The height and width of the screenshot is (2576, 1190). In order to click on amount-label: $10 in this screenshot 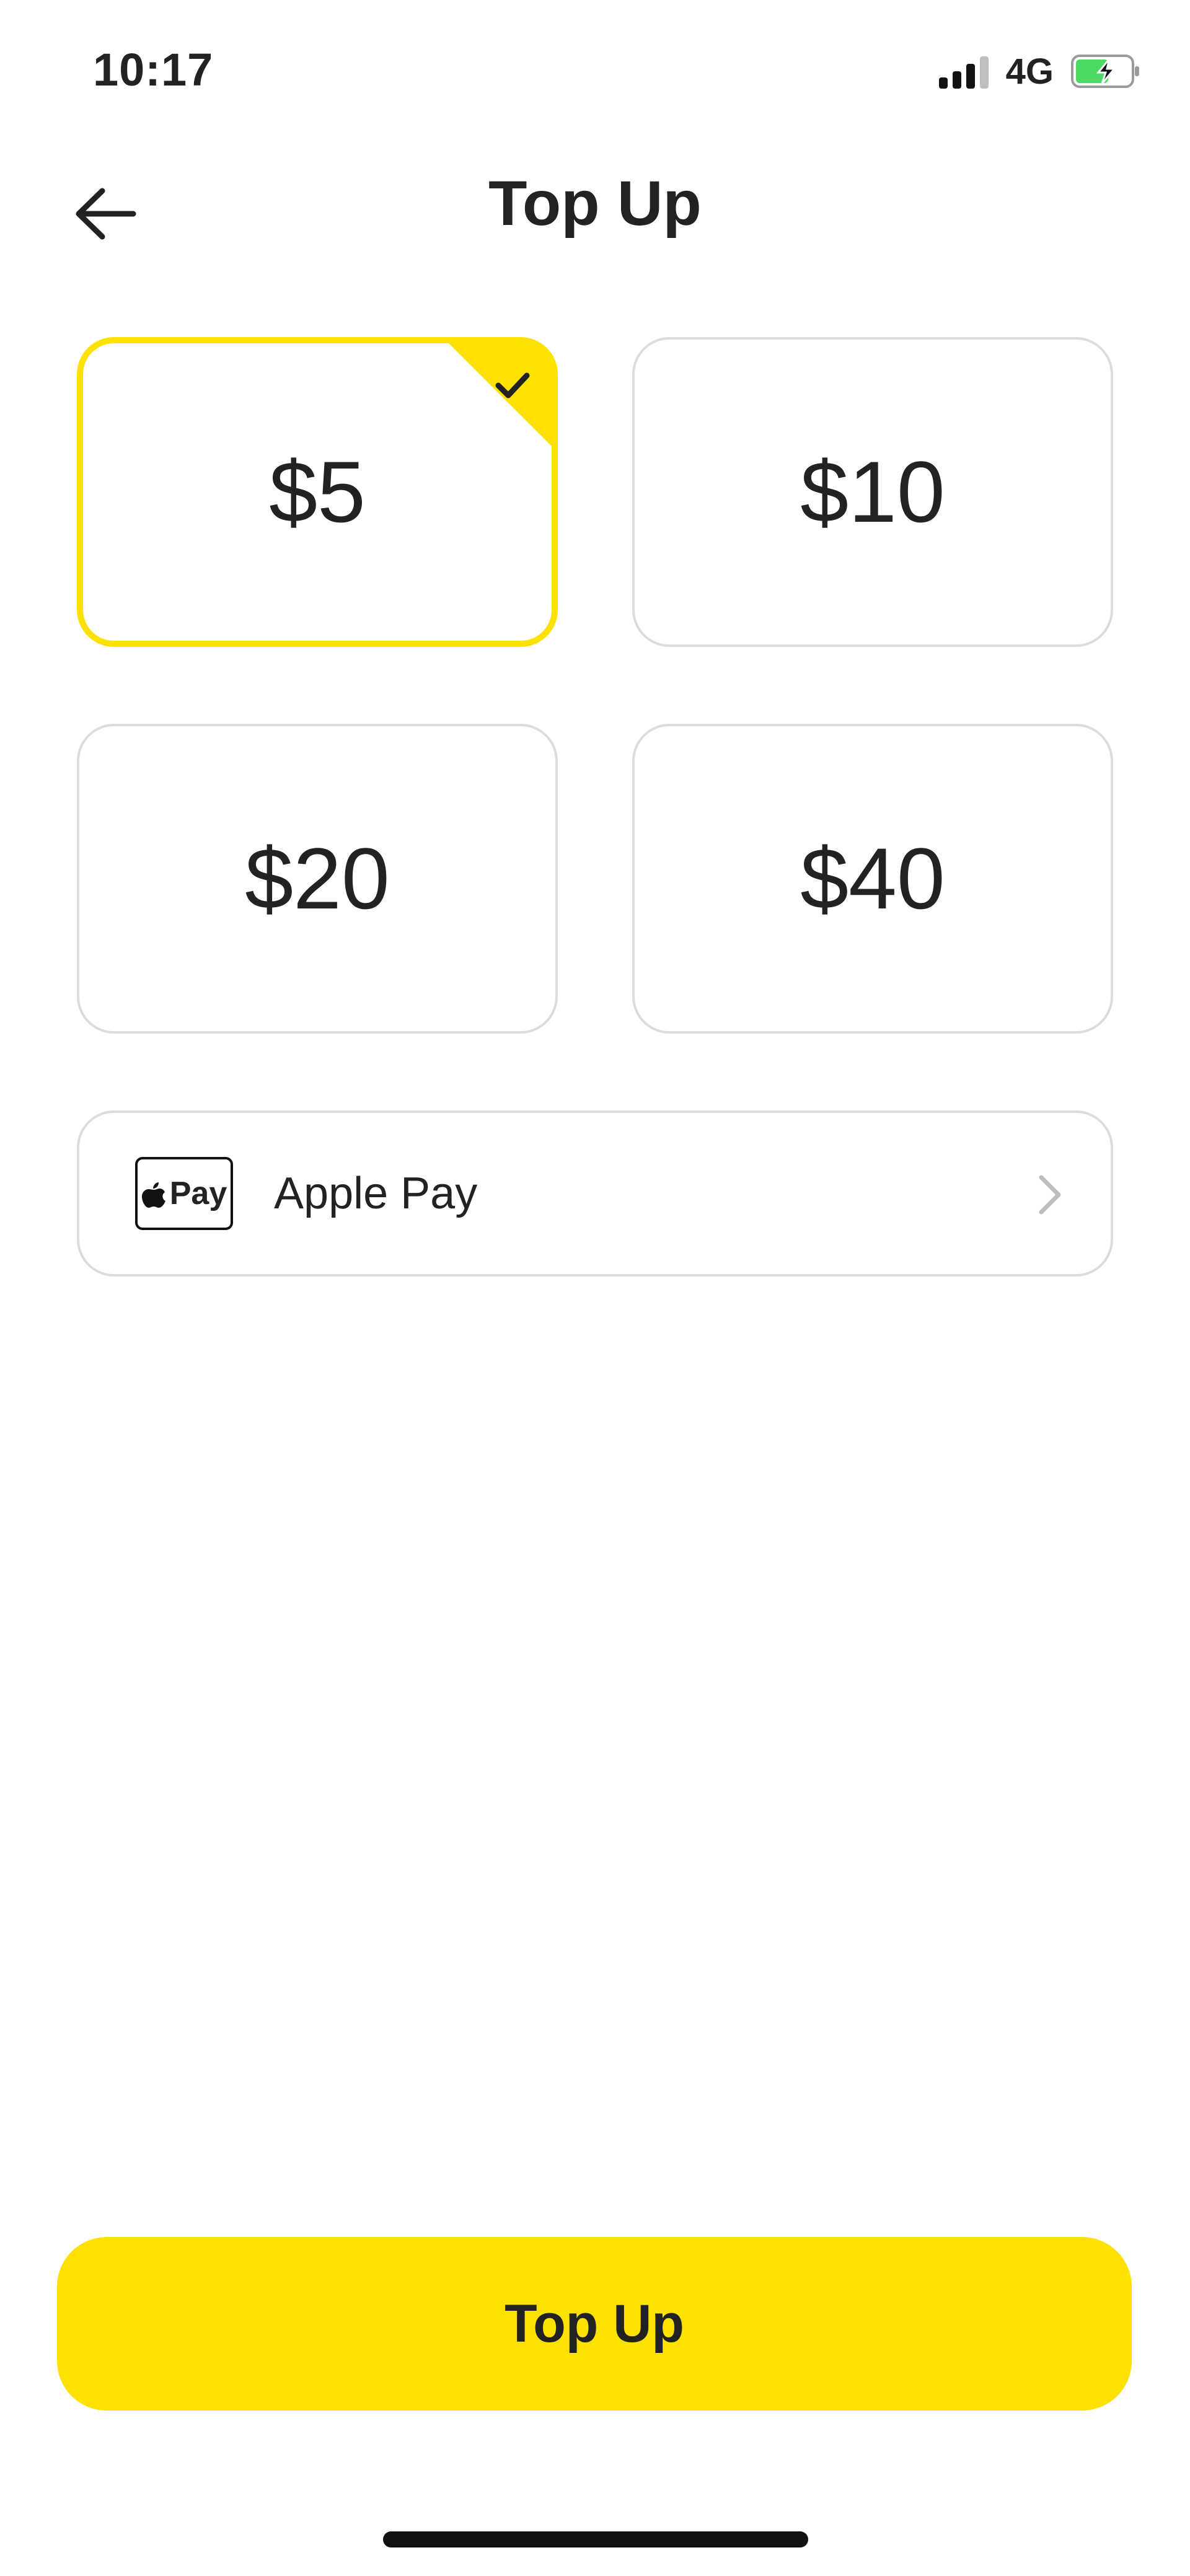, I will do `click(872, 491)`.